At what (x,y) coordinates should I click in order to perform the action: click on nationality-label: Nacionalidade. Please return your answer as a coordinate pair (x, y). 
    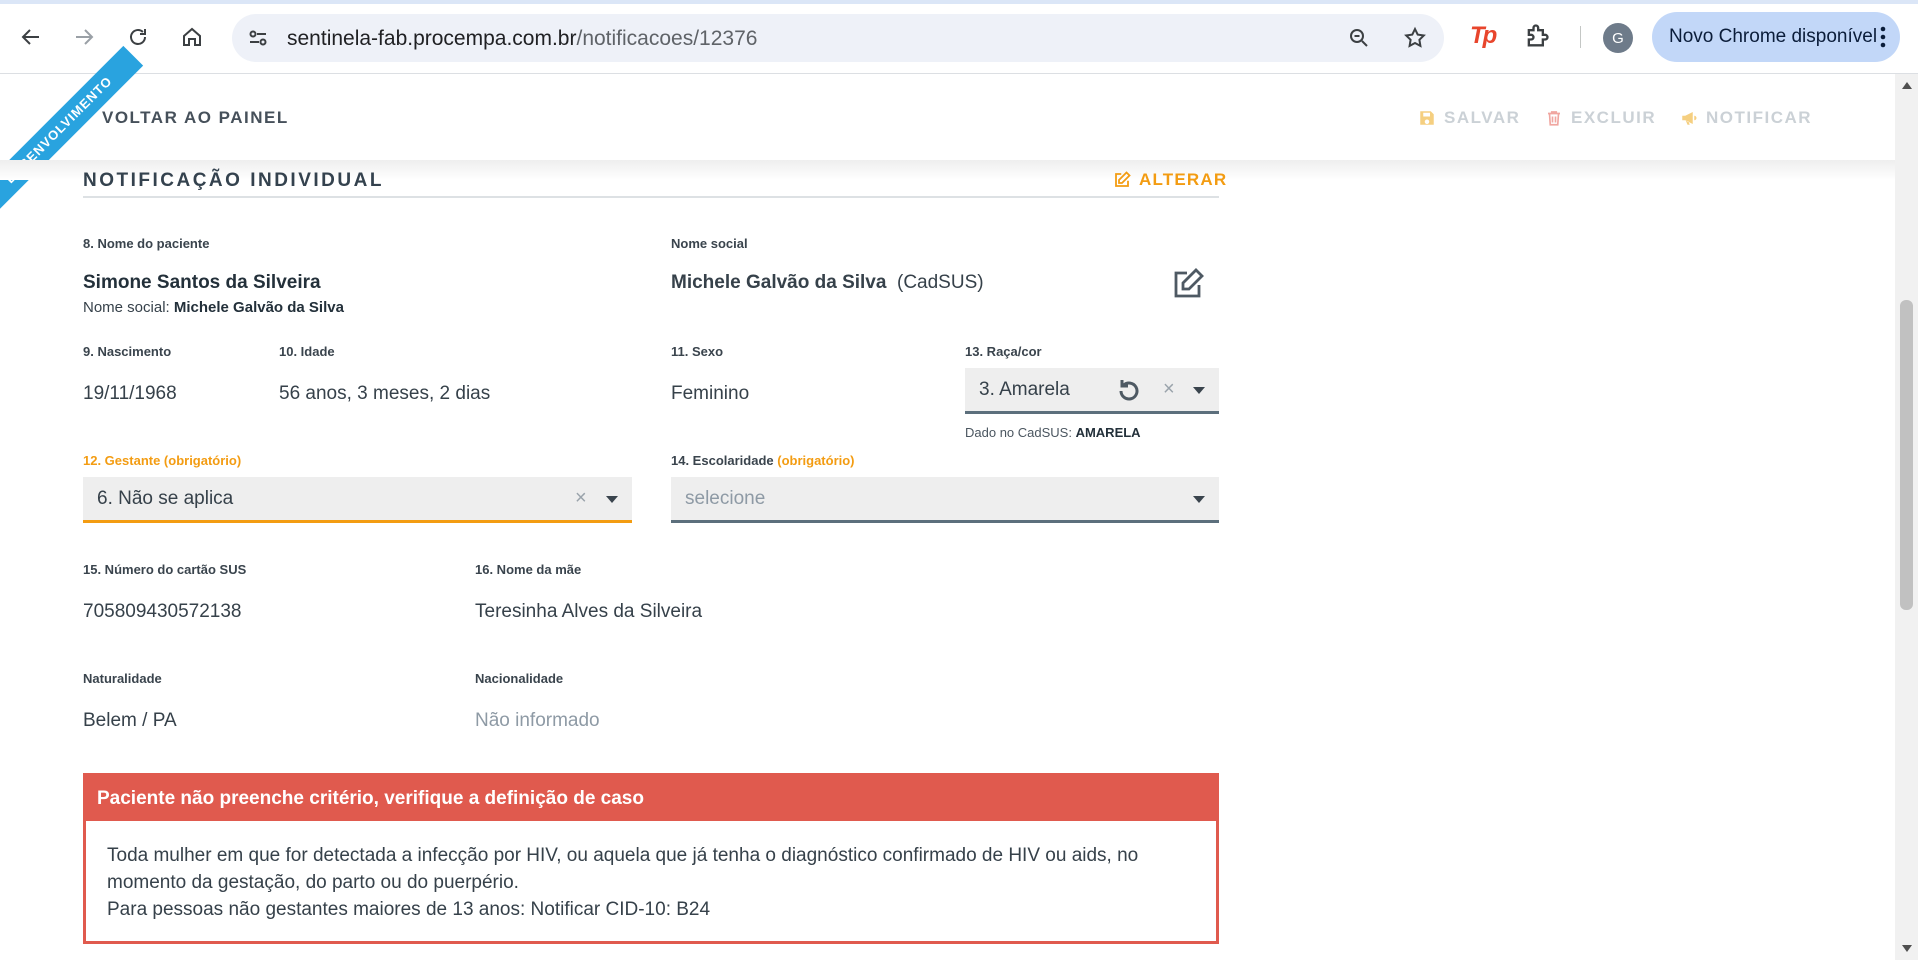
    Looking at the image, I should click on (519, 678).